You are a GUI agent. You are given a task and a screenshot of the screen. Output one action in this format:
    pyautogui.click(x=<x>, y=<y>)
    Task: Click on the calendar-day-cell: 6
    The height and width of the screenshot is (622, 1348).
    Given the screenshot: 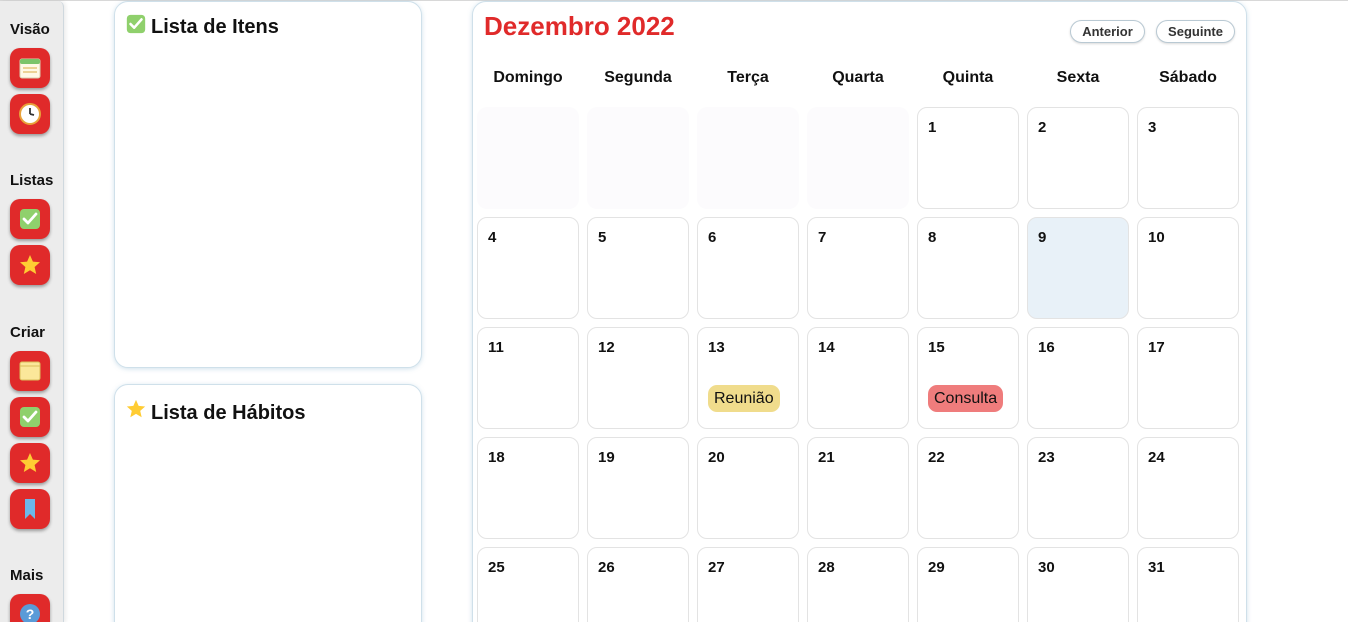 What is the action you would take?
    pyautogui.click(x=748, y=268)
    